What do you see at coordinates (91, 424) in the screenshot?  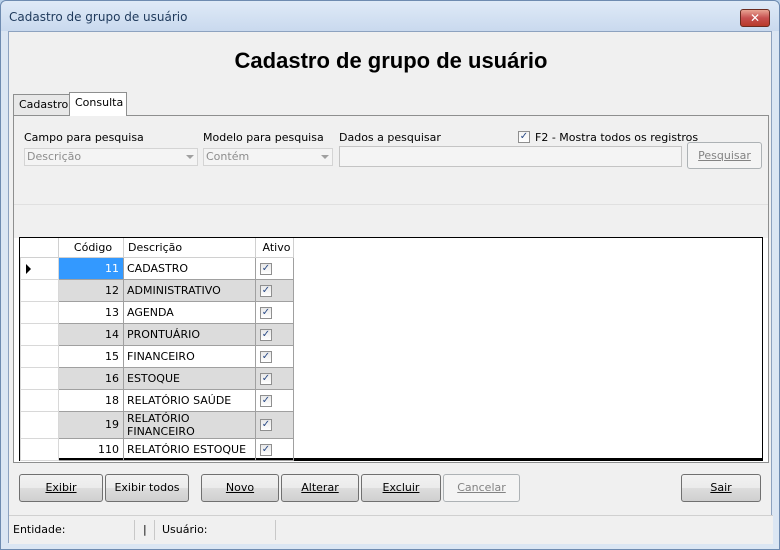 I see `cell-codigo: 19` at bounding box center [91, 424].